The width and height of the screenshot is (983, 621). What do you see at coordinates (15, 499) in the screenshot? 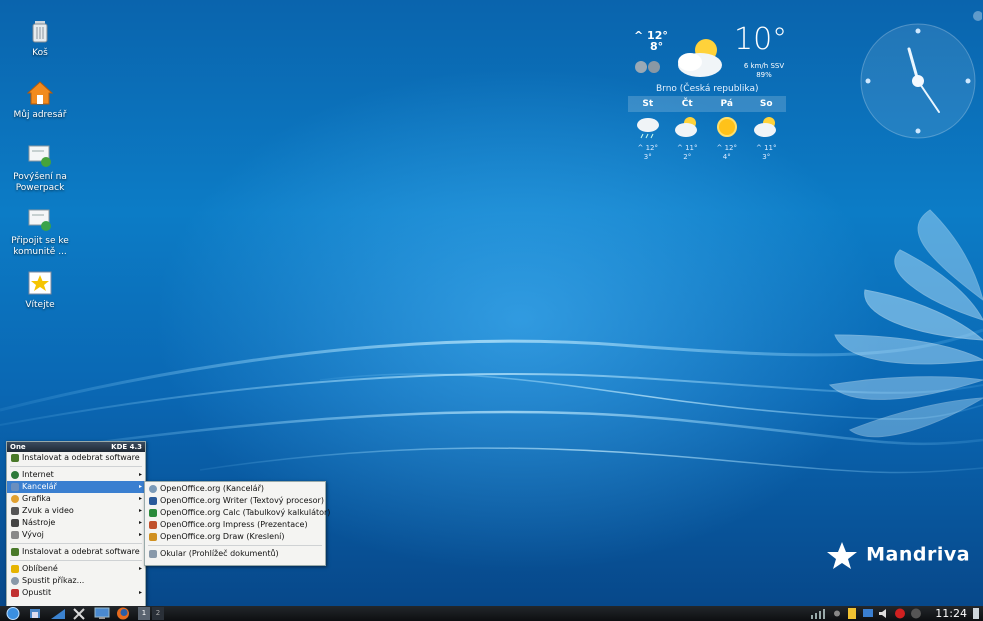
I see `graphics-icon` at bounding box center [15, 499].